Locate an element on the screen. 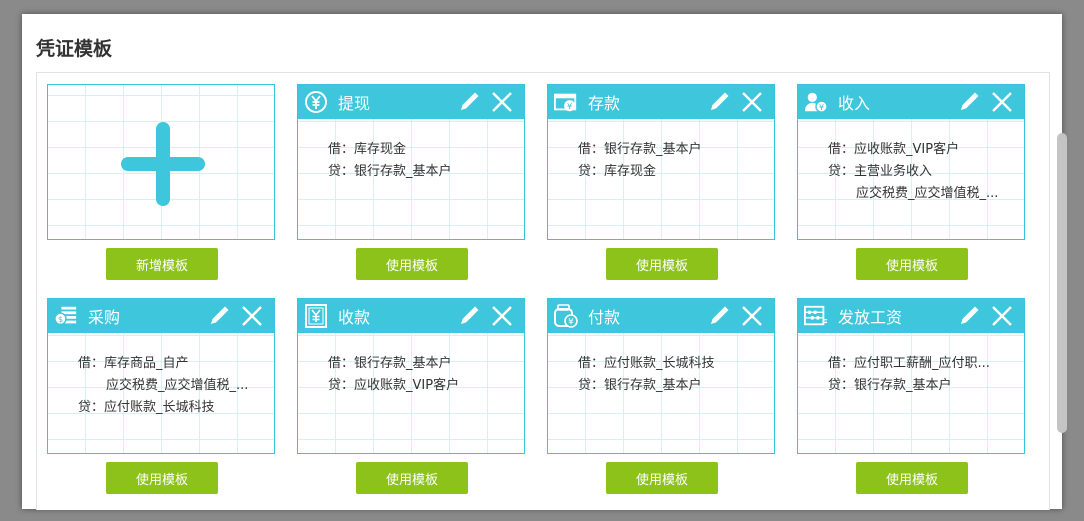 Image resolution: width=1084 pixels, height=521 pixels. template-name: 收入 is located at coordinates (854, 103).